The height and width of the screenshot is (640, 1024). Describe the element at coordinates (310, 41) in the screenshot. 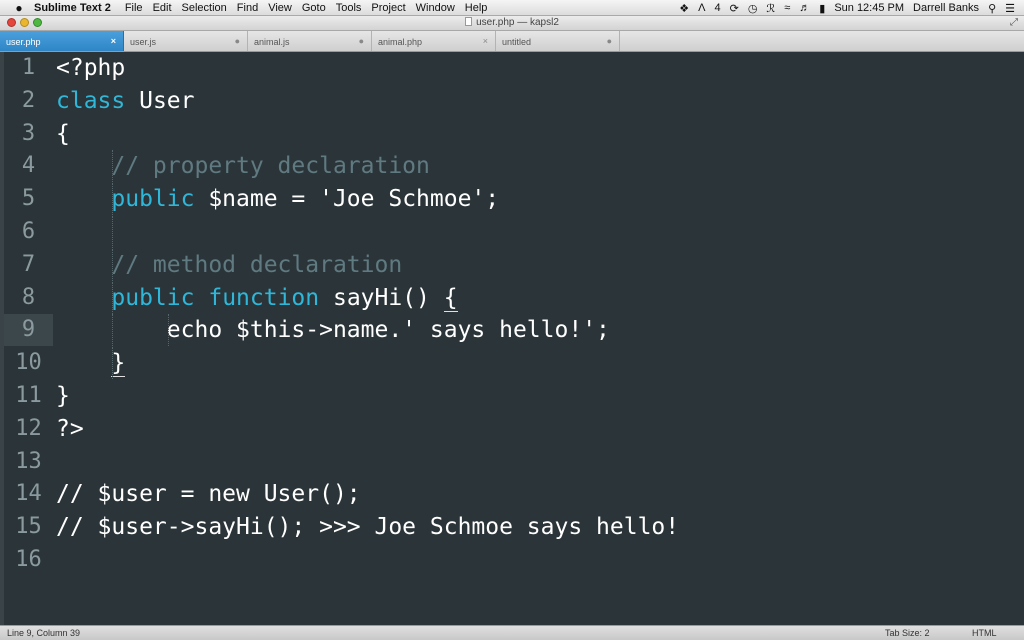

I see `tab-animal-js: animal.js ●` at that location.